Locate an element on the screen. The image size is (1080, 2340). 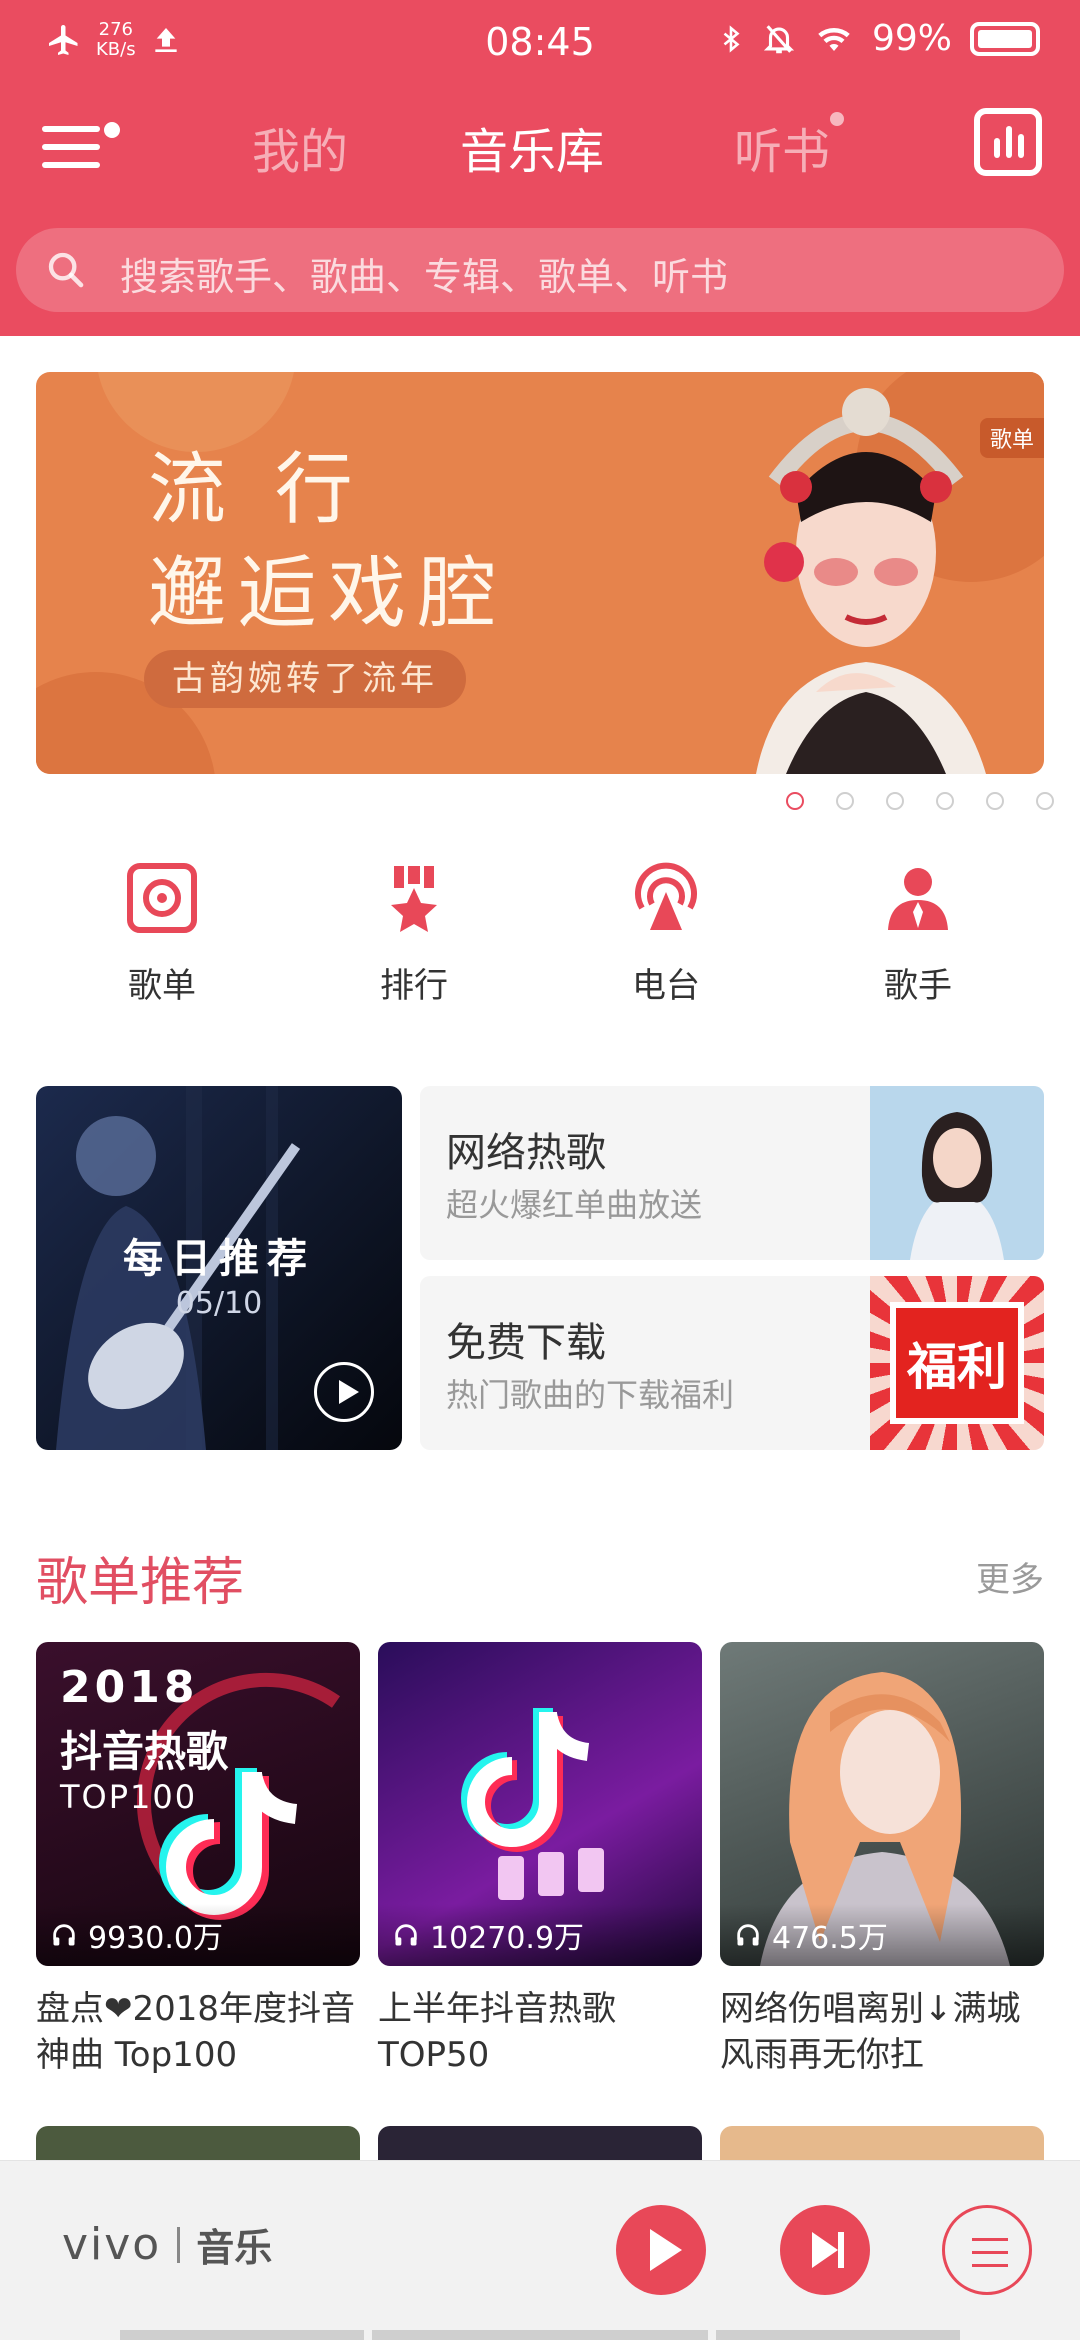
playlist-cover: 10270.9万 is located at coordinates (540, 1804).